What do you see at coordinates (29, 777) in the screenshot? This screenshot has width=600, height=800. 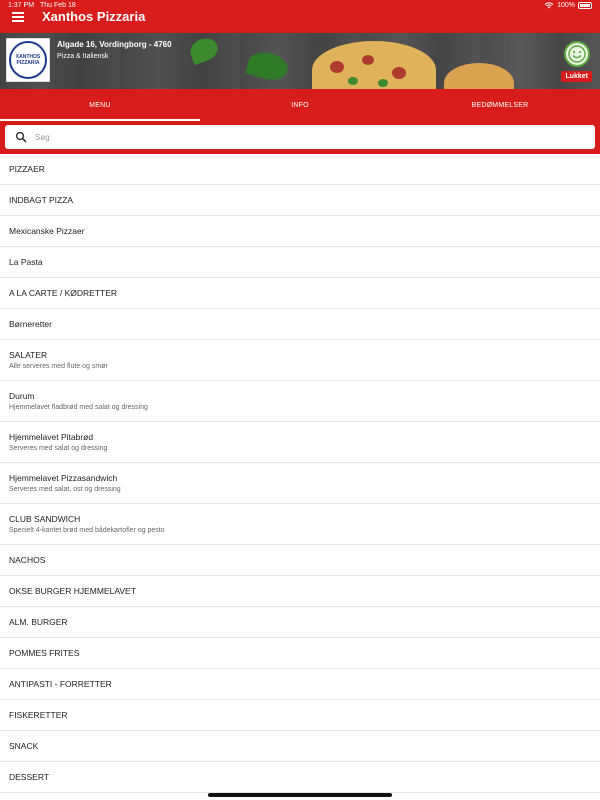 I see `category-title: DESSERT` at bounding box center [29, 777].